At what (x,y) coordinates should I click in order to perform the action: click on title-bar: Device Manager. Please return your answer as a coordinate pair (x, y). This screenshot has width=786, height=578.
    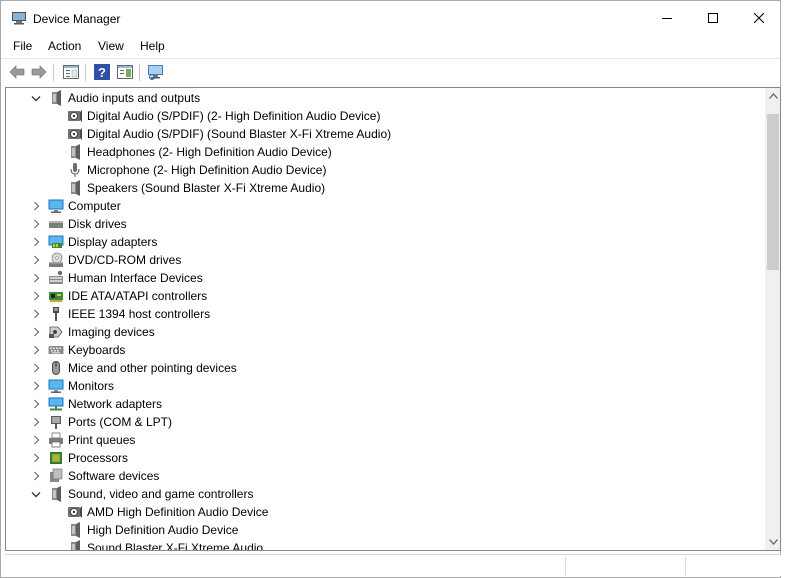
    Looking at the image, I should click on (390, 18).